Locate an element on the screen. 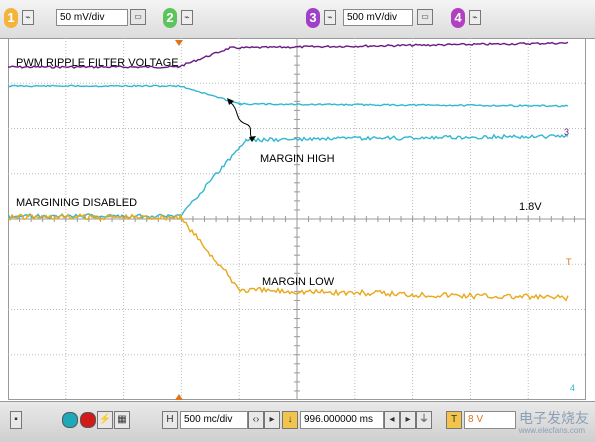  trigger-level-marker: T is located at coordinates (569, 262).